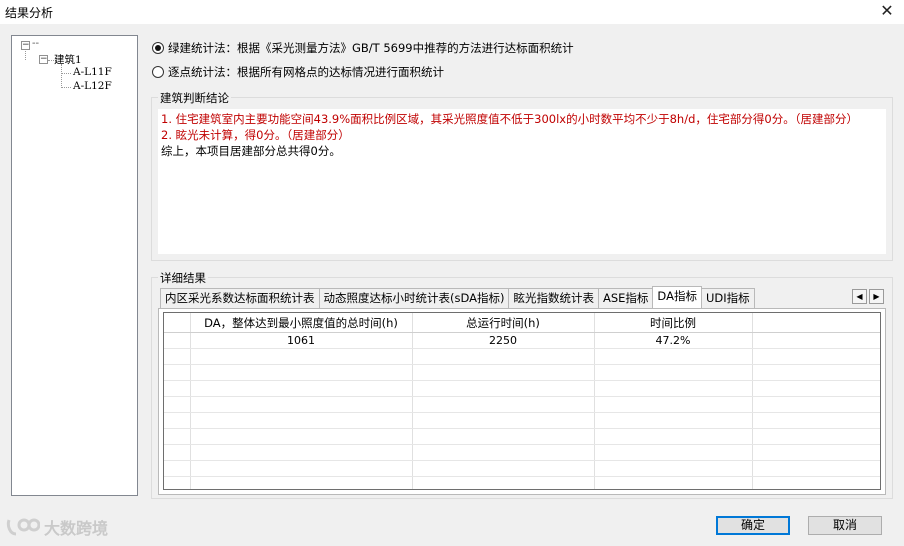 The width and height of the screenshot is (904, 546). Describe the element at coordinates (194, 98) in the screenshot. I see `conclusion-group-label: 建筑判断结论` at that location.